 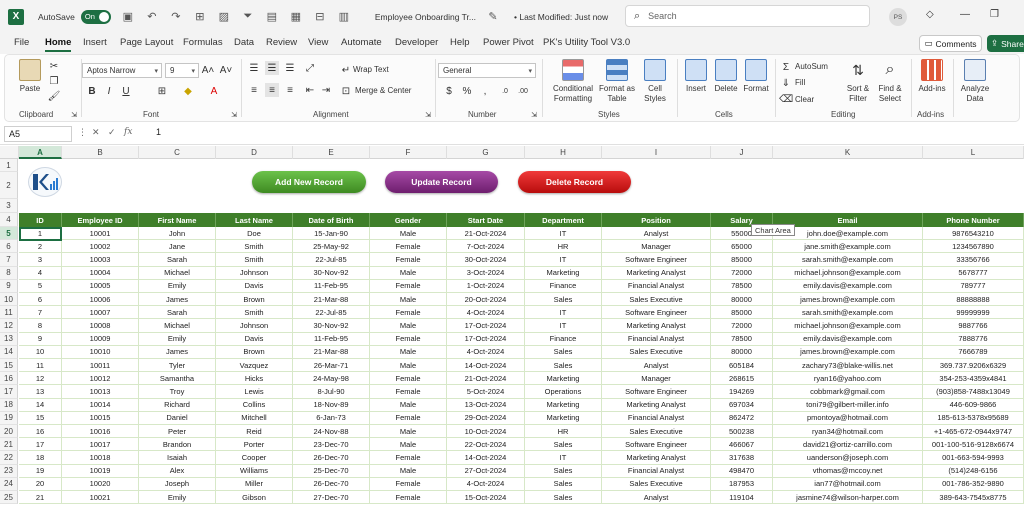 What do you see at coordinates (254, 260) in the screenshot?
I see `table-cell: Smith` at bounding box center [254, 260].